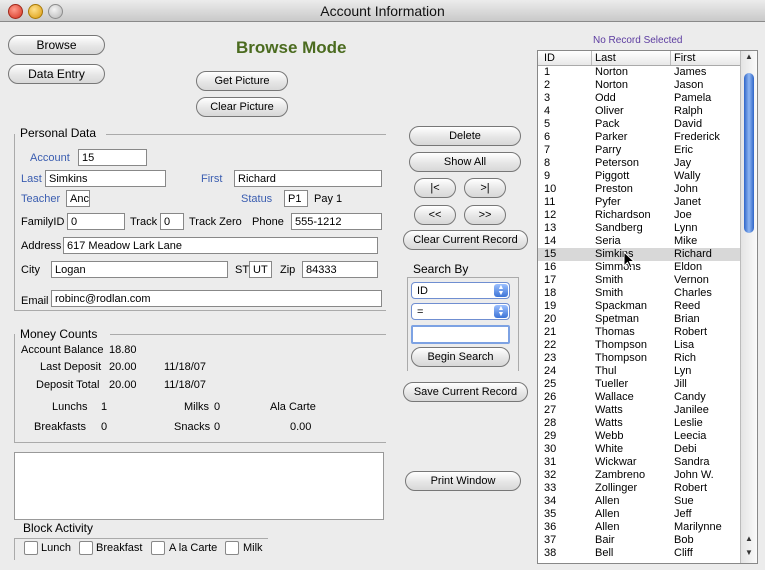  Describe the element at coordinates (639, 423) in the screenshot. I see `list-row: 28 Watts Leslie` at that location.